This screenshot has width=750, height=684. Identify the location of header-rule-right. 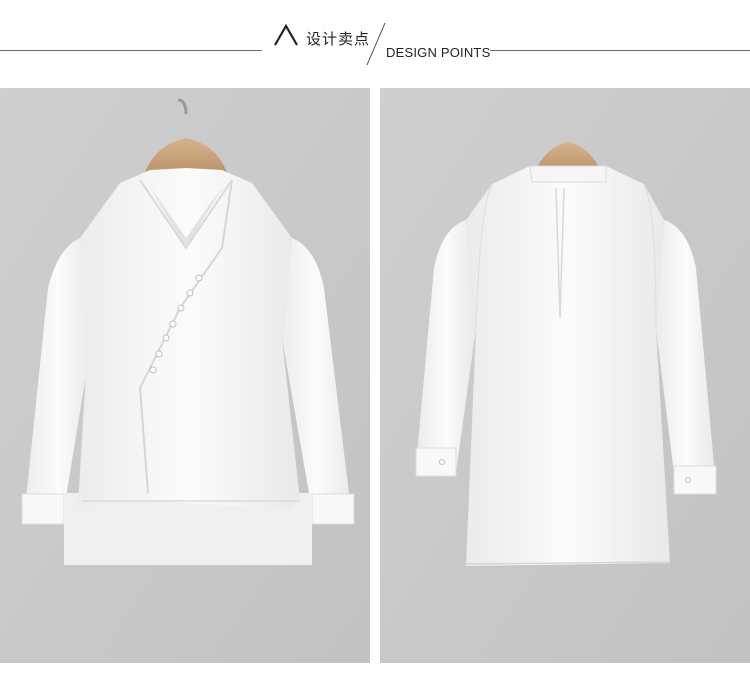
(620, 50).